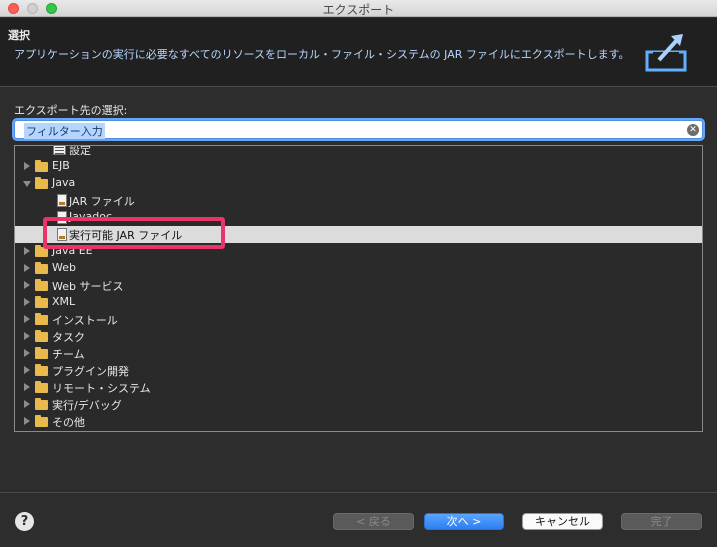 The width and height of the screenshot is (717, 547). What do you see at coordinates (59, 150) in the screenshot?
I see `settings-icon` at bounding box center [59, 150].